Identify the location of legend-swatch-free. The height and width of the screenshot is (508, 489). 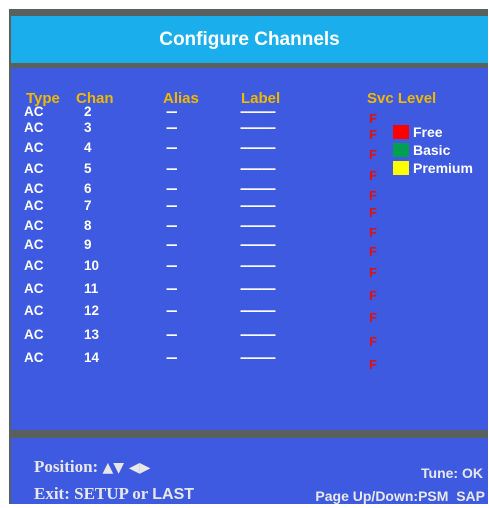
(401, 132).